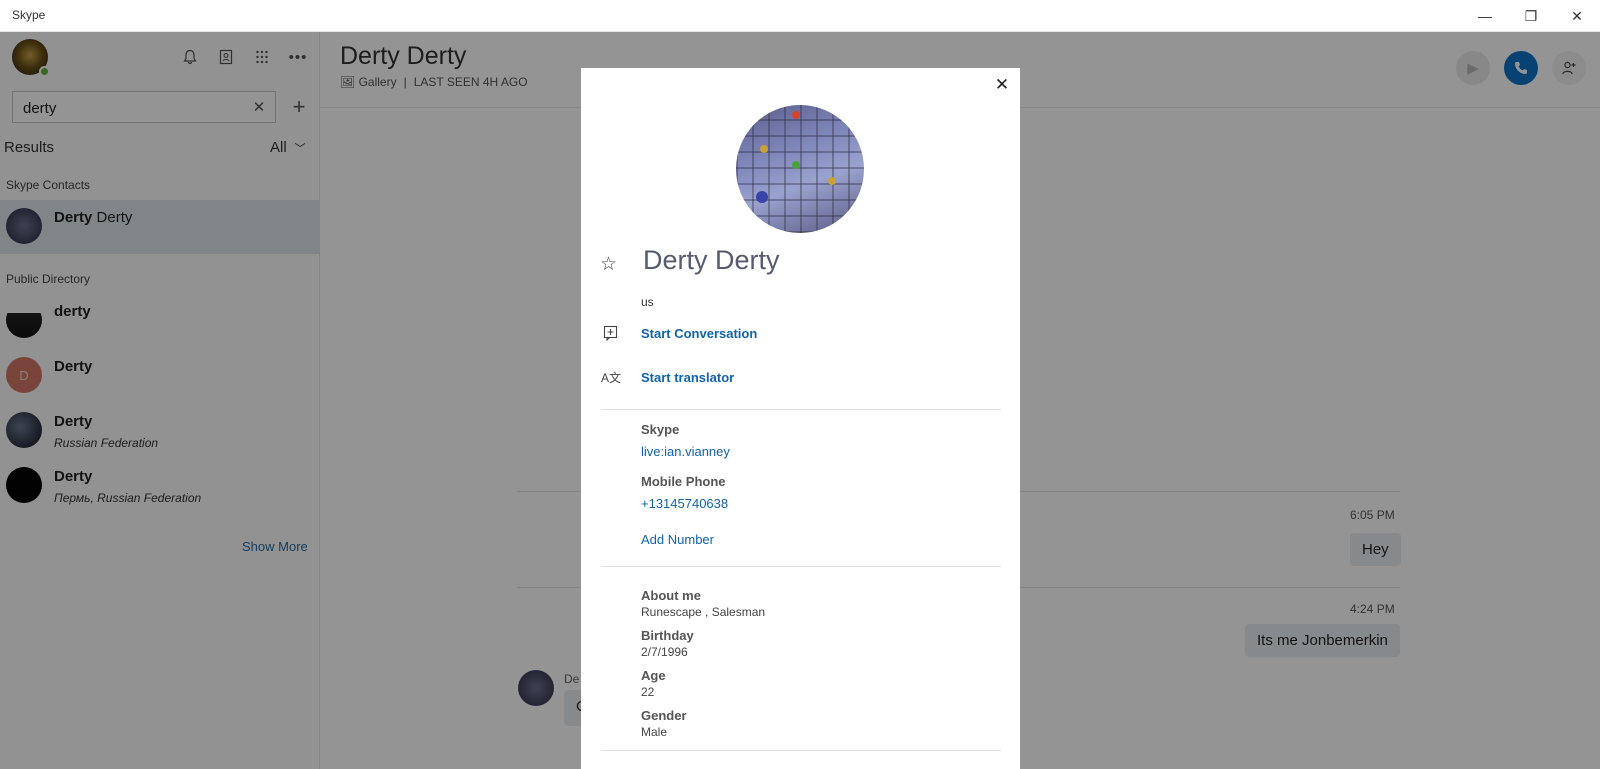 Image resolution: width=1600 pixels, height=769 pixels. I want to click on age-value: 22, so click(648, 692).